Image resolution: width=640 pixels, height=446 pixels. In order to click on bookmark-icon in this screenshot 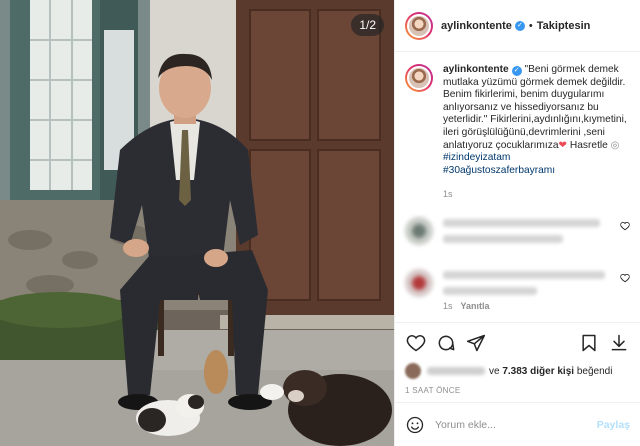, I will do `click(589, 342)`.